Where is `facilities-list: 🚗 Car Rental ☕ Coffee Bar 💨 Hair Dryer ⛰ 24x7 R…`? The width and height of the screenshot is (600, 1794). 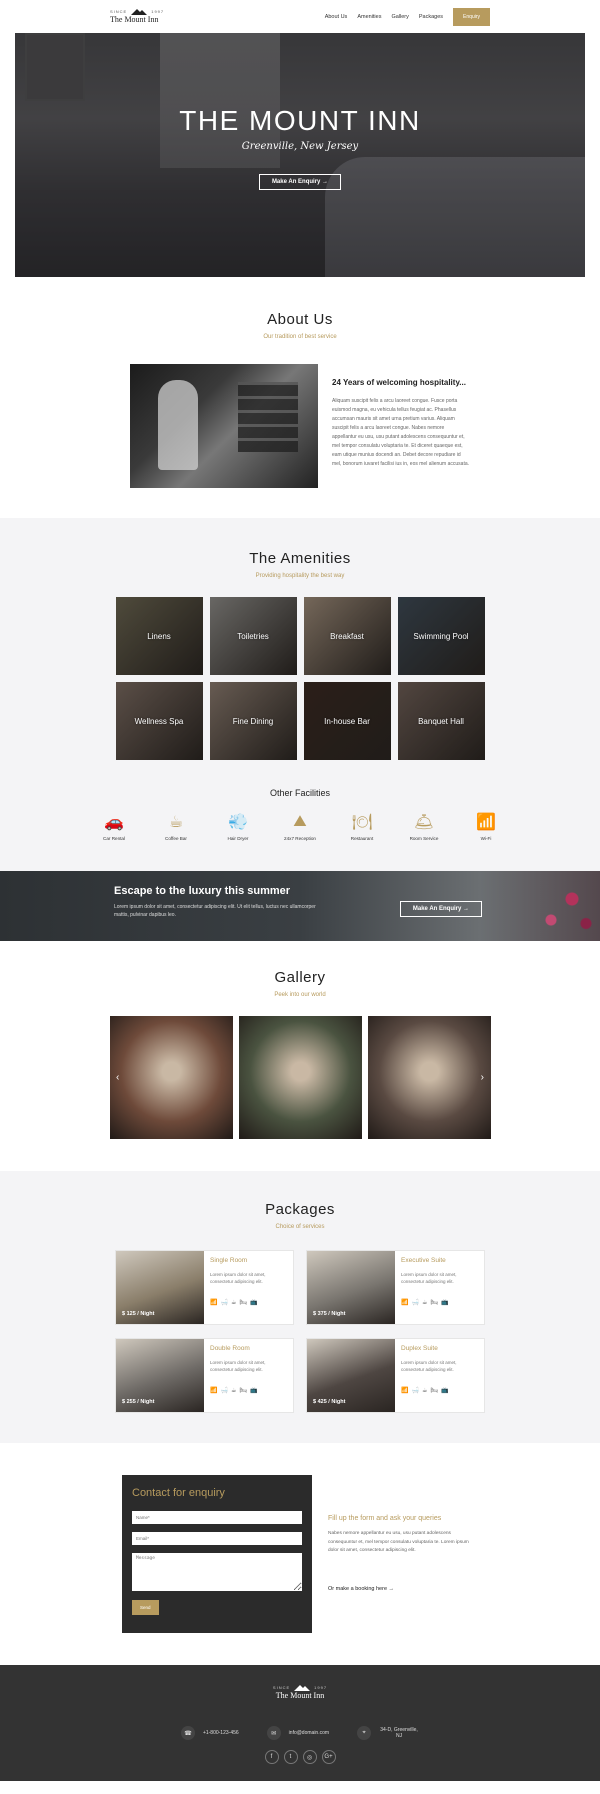
facilities-list: 🚗 Car Rental ☕ Coffee Bar 💨 Hair Dryer ⛰ 24x7 R… is located at coordinates (300, 826).